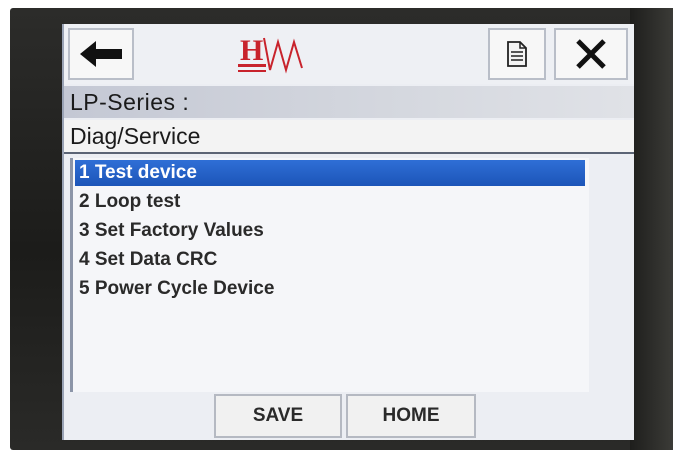  I want to click on close-button, so click(591, 54).